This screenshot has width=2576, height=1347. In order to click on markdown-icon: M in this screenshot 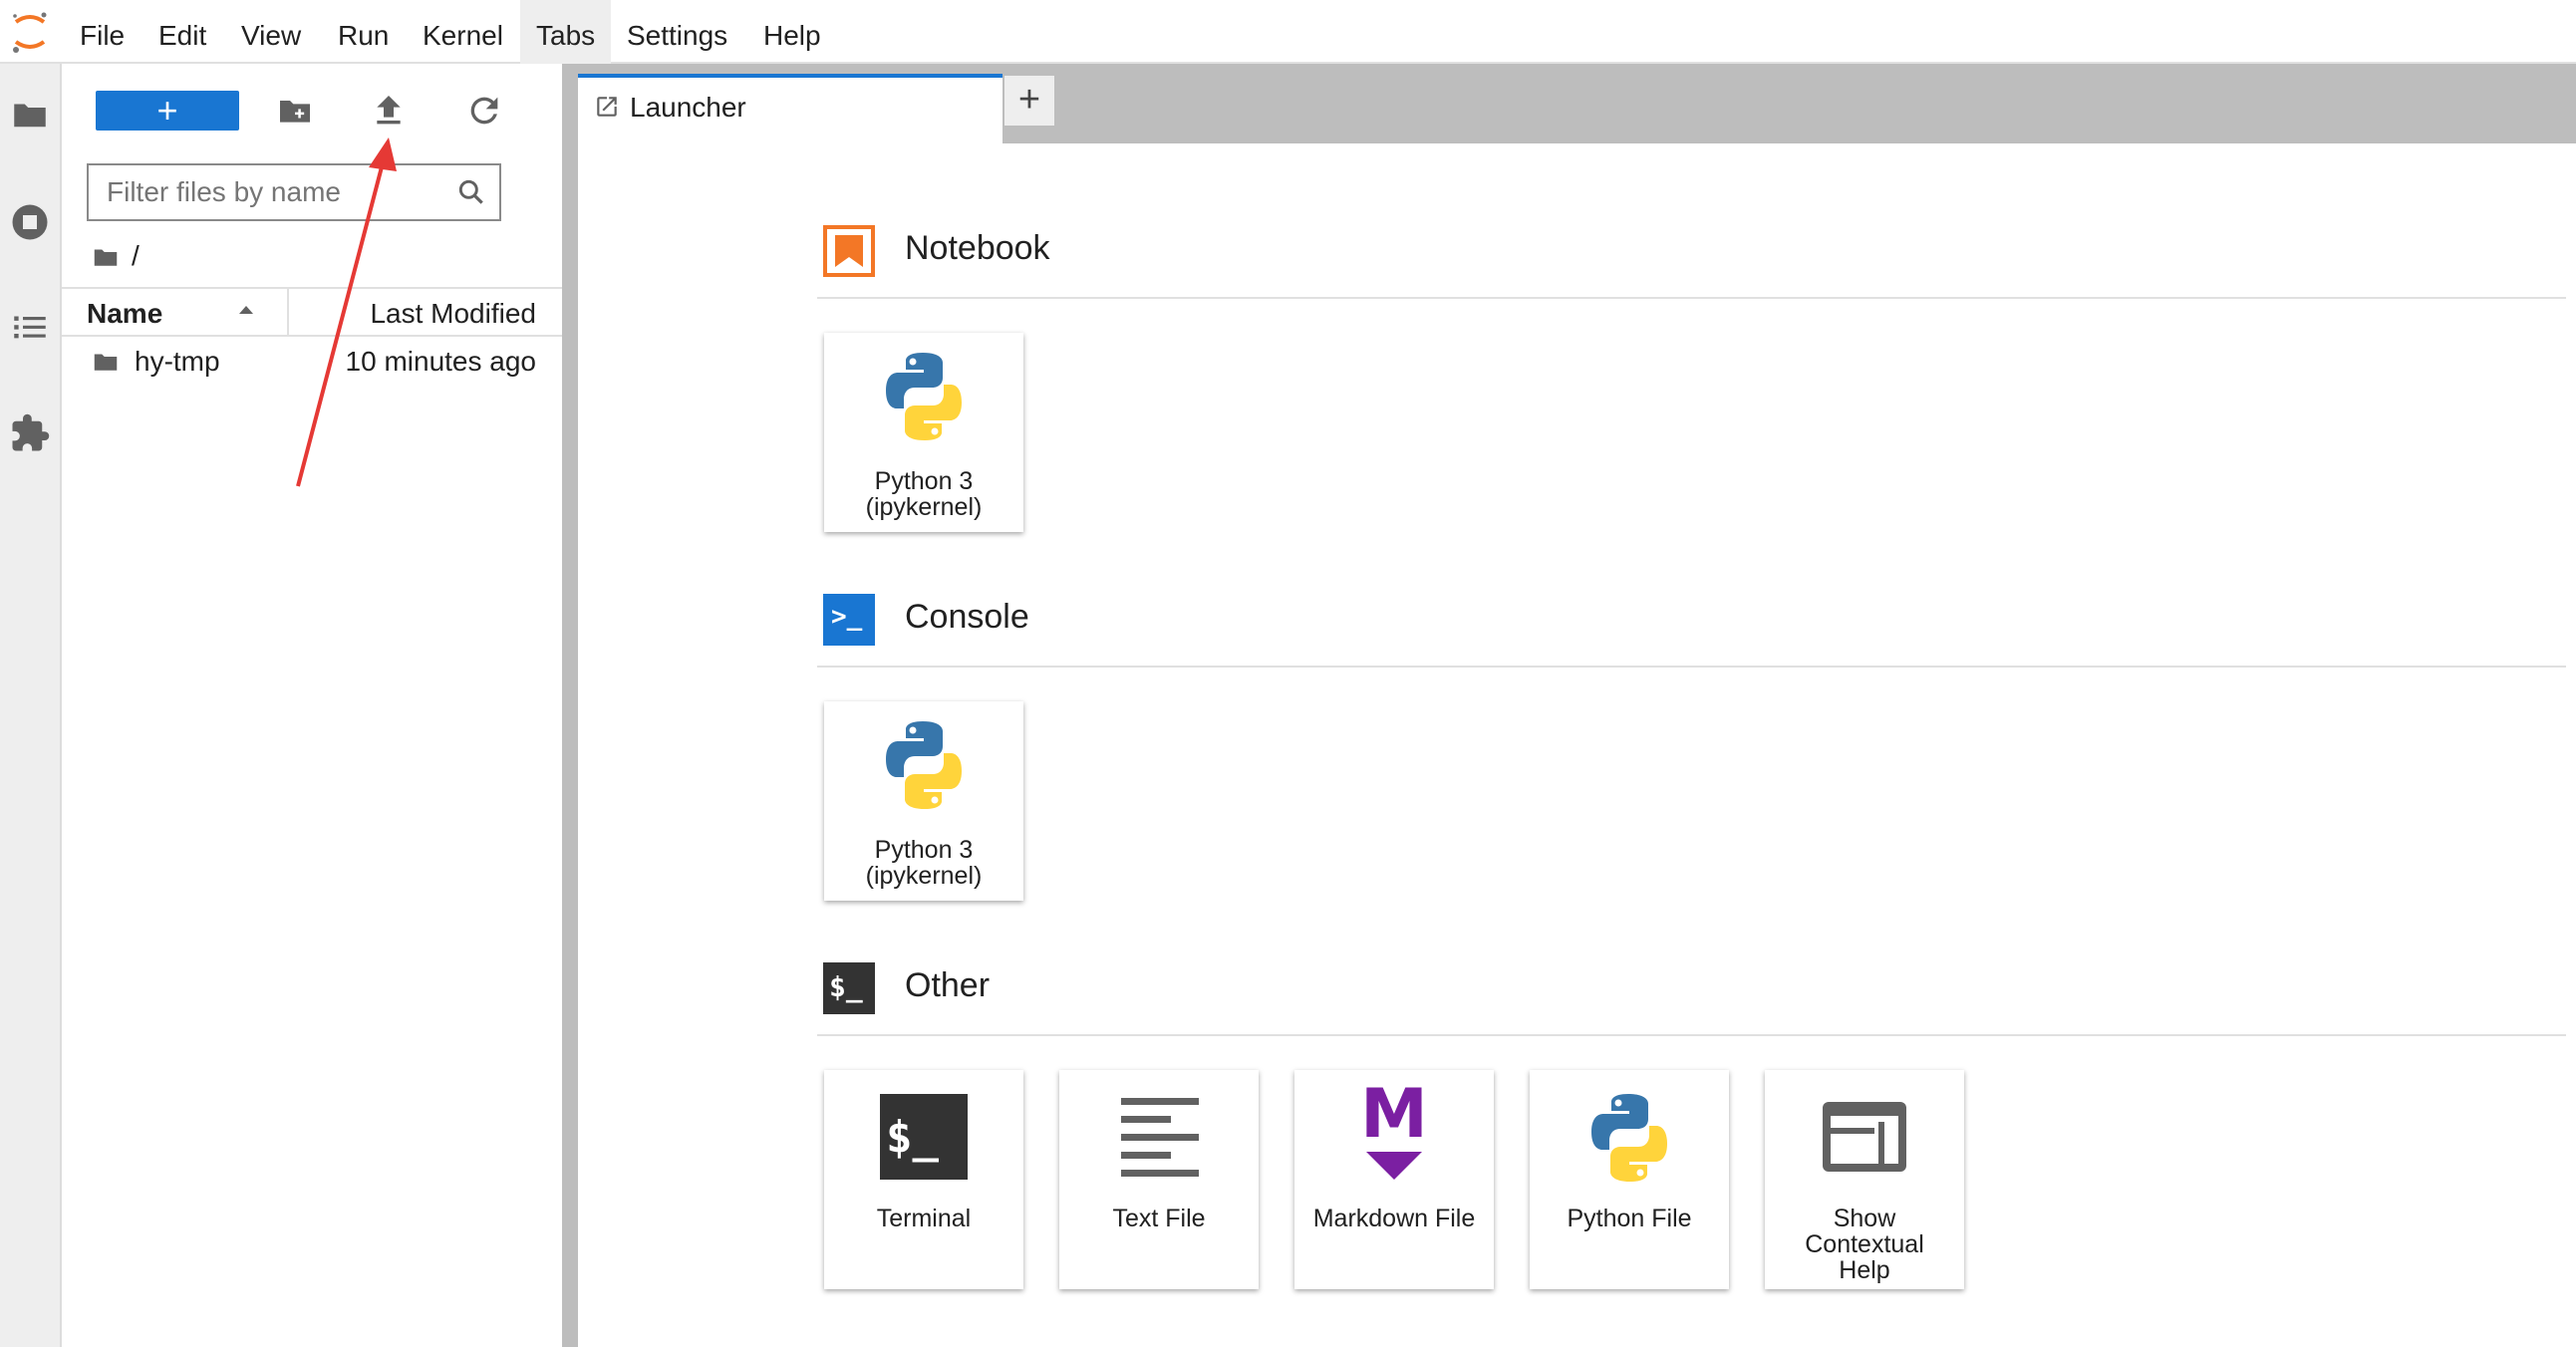, I will do `click(1394, 1130)`.